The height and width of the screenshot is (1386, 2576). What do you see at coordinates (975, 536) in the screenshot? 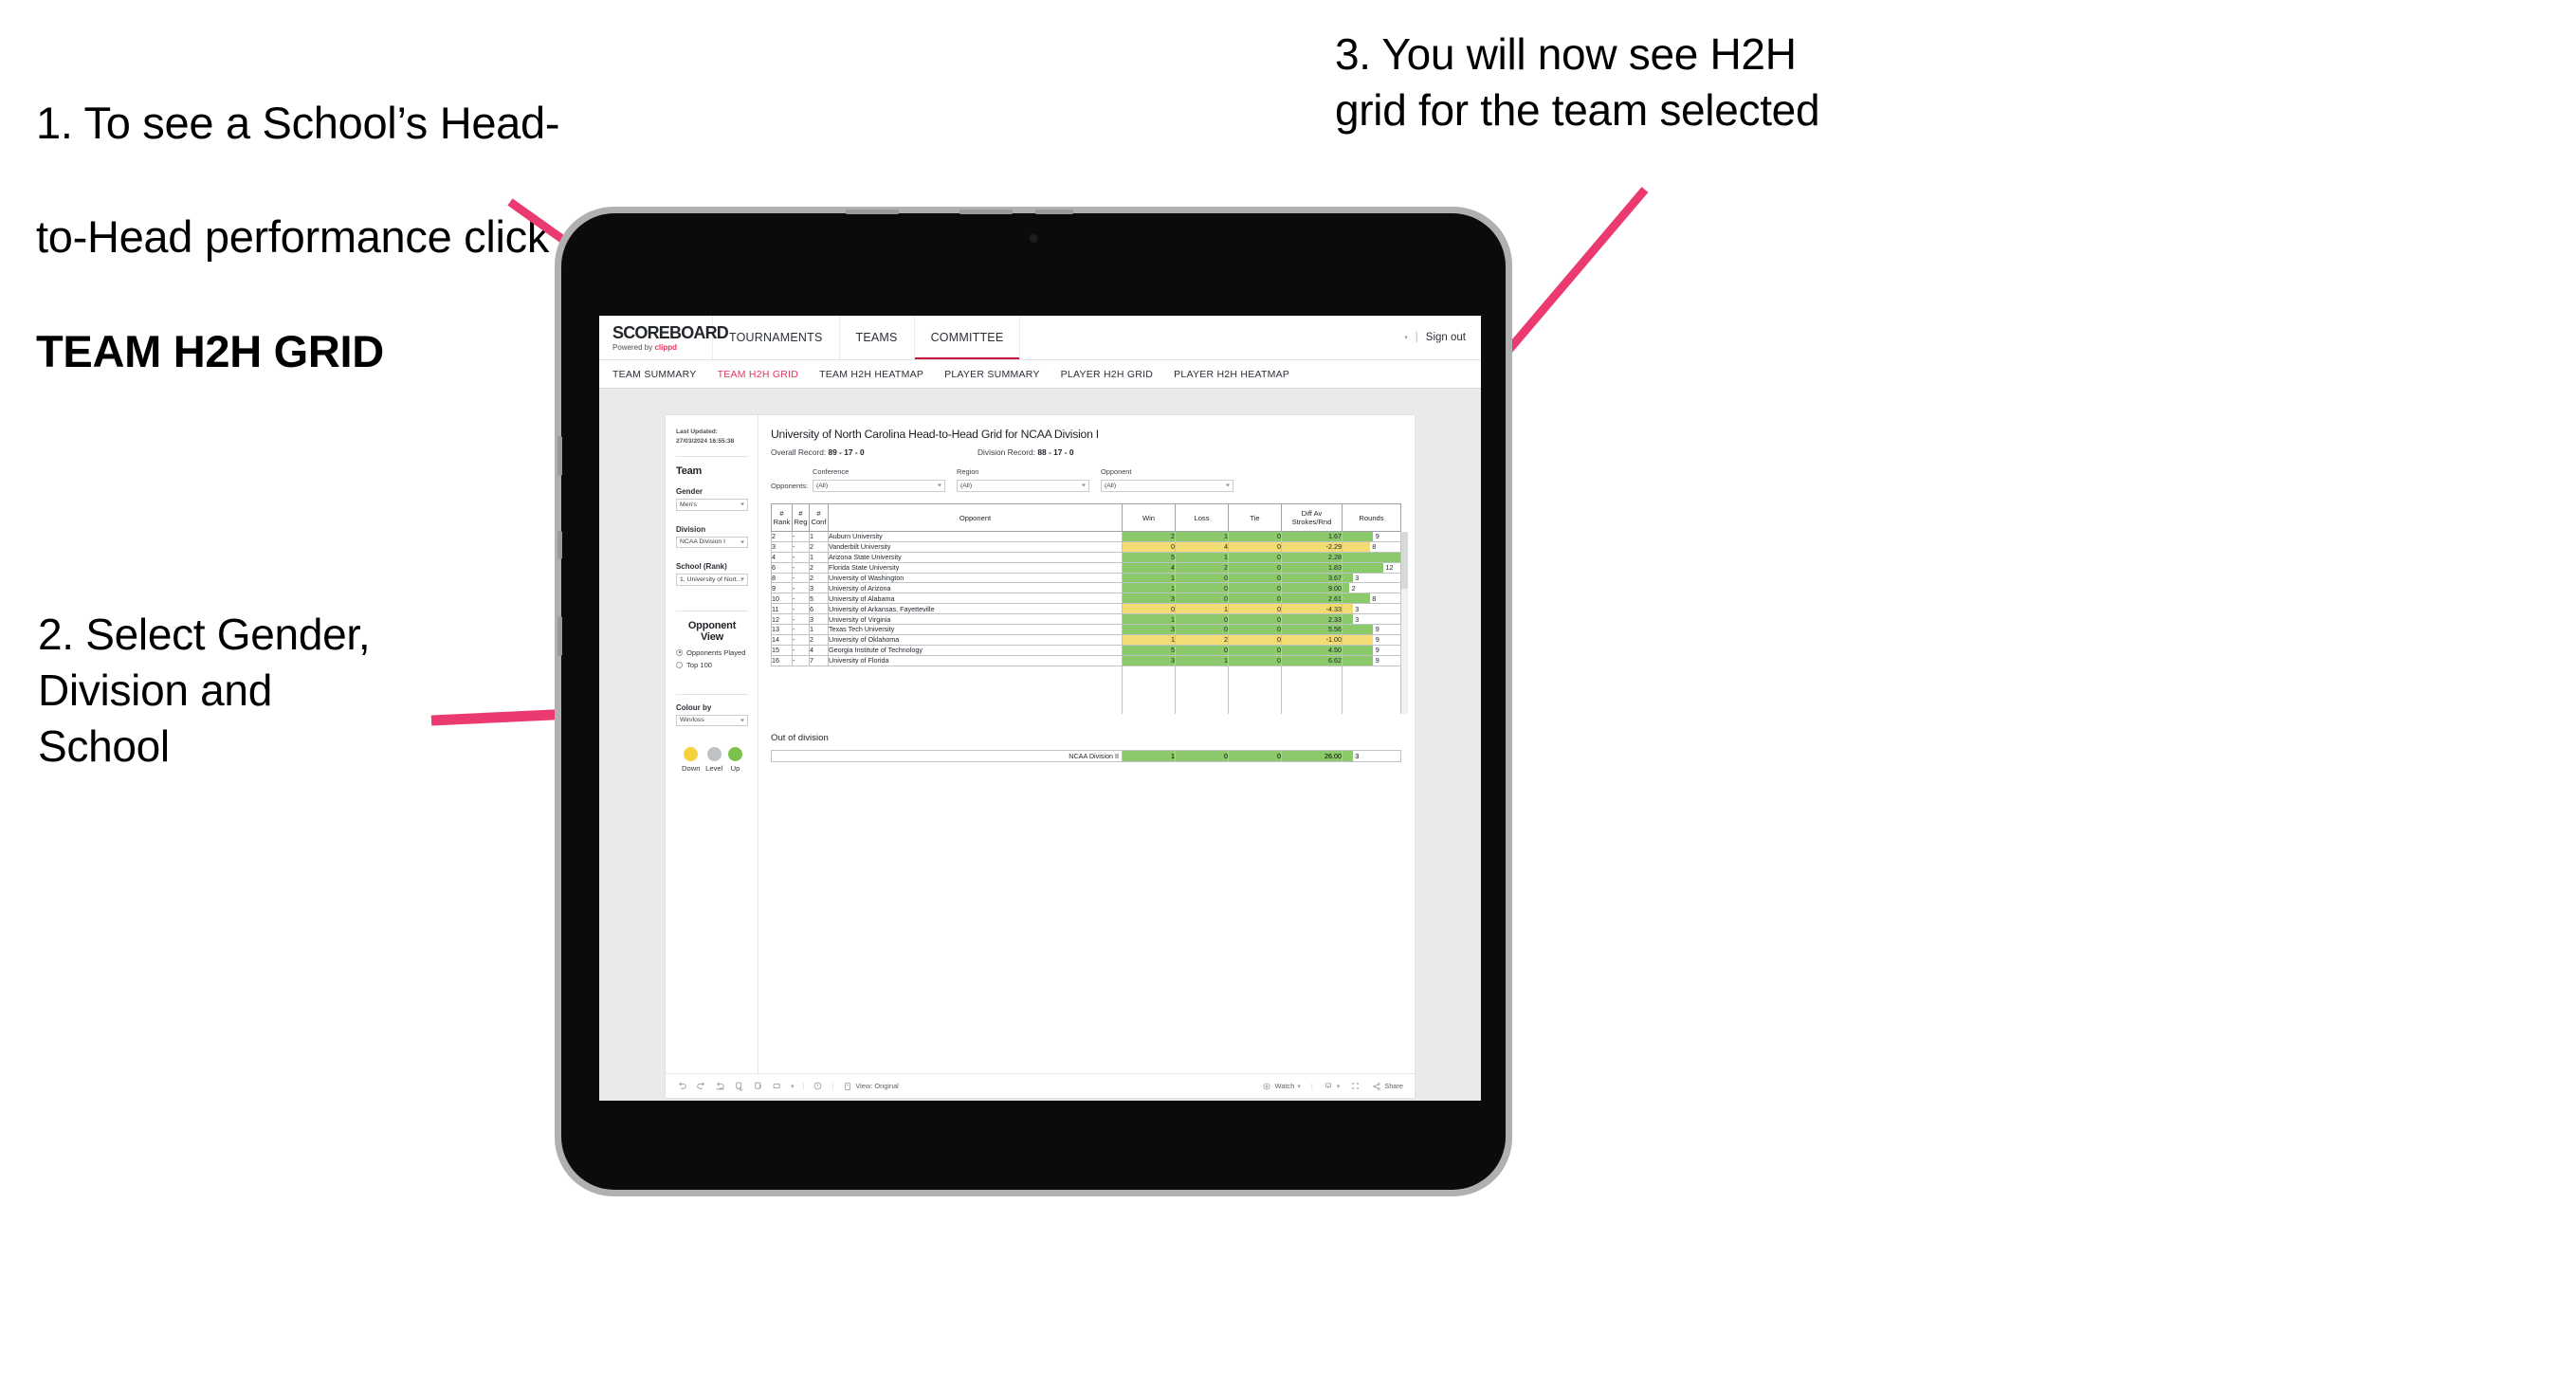
I see `cell-opponent: Auburn University` at bounding box center [975, 536].